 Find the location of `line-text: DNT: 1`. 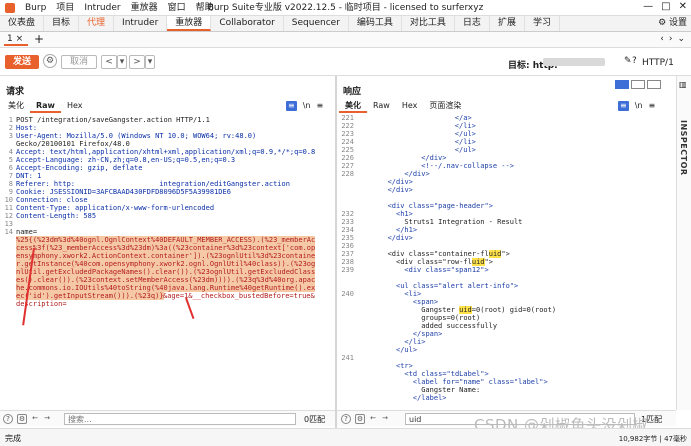

line-text: DNT: 1 is located at coordinates (29, 176).